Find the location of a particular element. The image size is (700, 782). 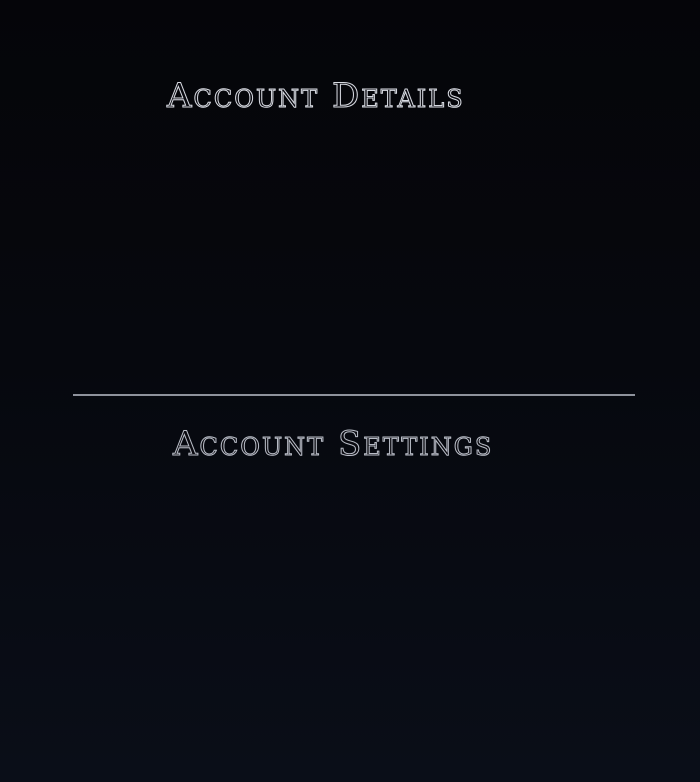

account-details-title: Account Details is located at coordinates (316, 96).